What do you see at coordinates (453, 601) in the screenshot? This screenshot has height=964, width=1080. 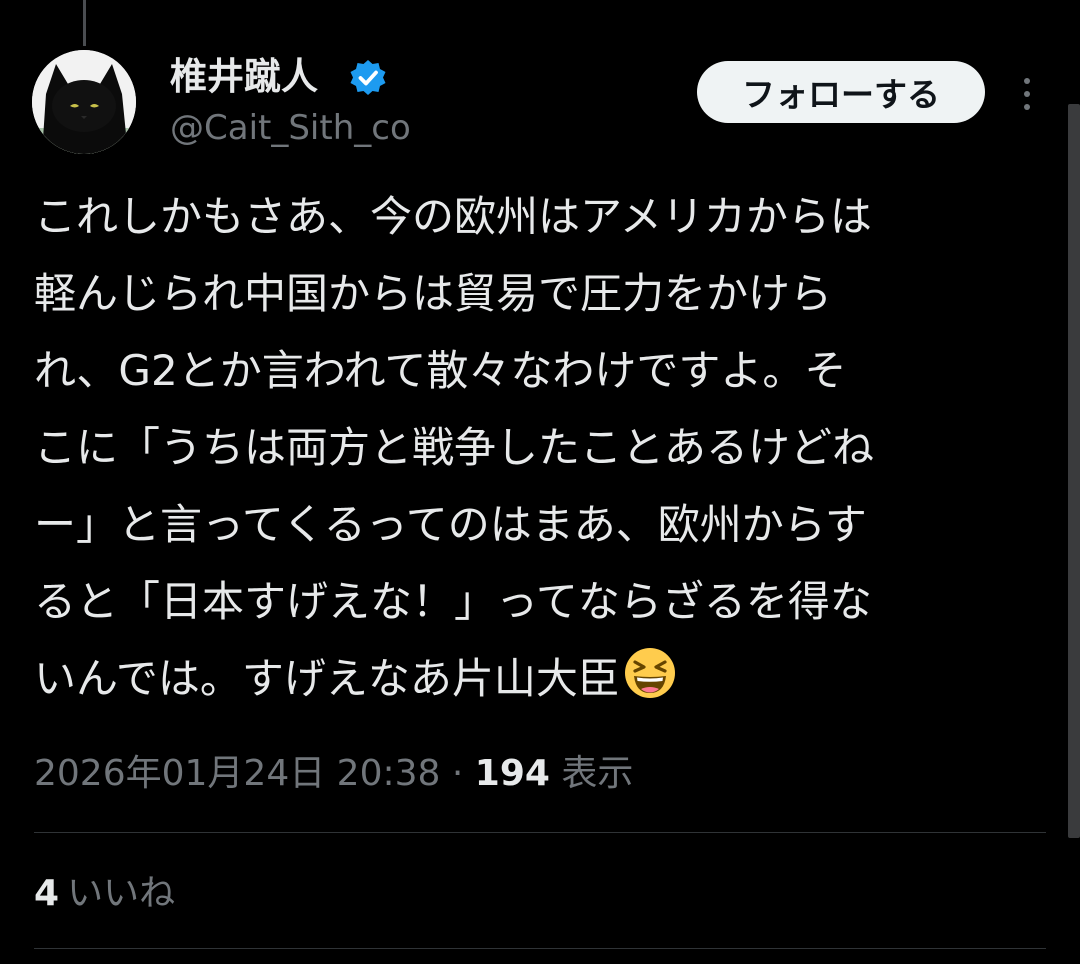 I see `tweet-line: ると「日本すげえな！」ってならざるを得な` at bounding box center [453, 601].